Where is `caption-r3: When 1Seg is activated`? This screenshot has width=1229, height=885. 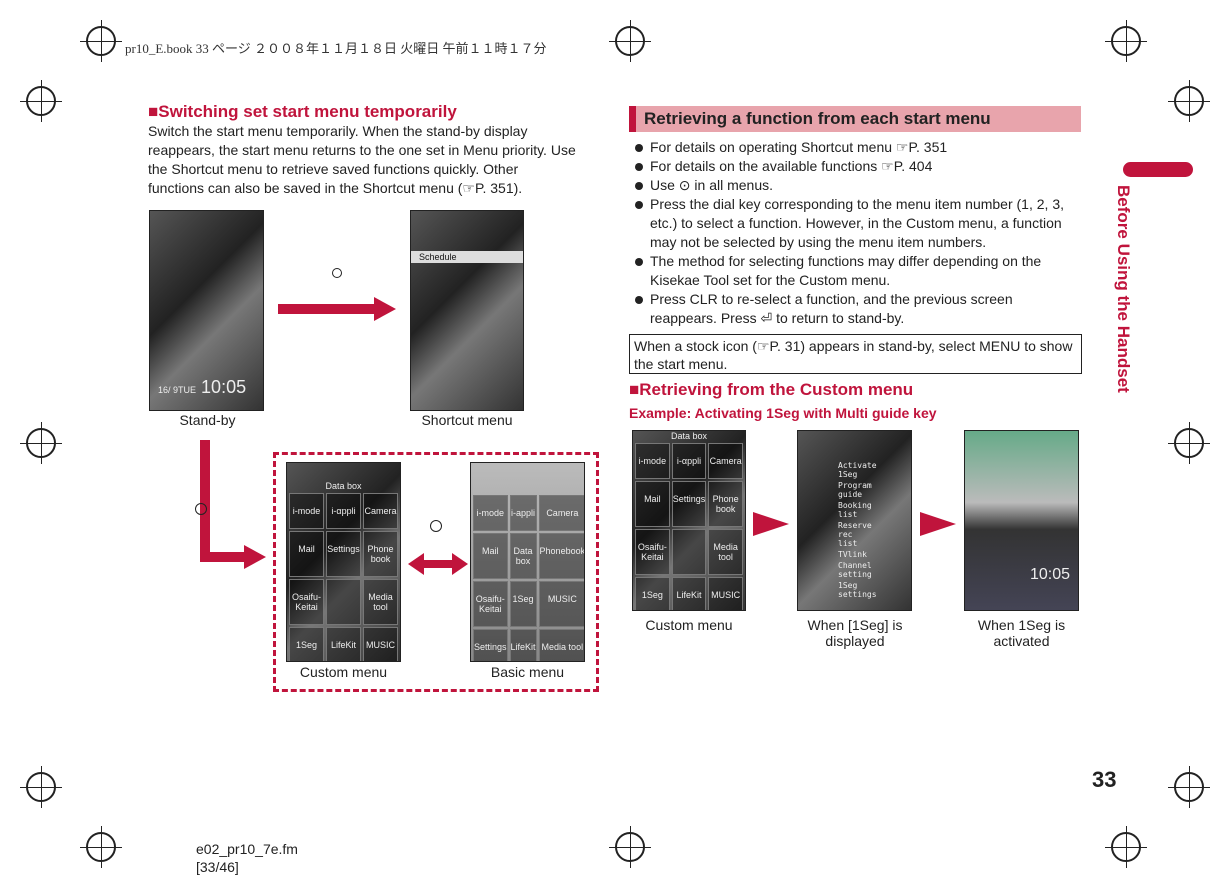
caption-r3: When 1Seg is activated is located at coordinates (1021, 633).